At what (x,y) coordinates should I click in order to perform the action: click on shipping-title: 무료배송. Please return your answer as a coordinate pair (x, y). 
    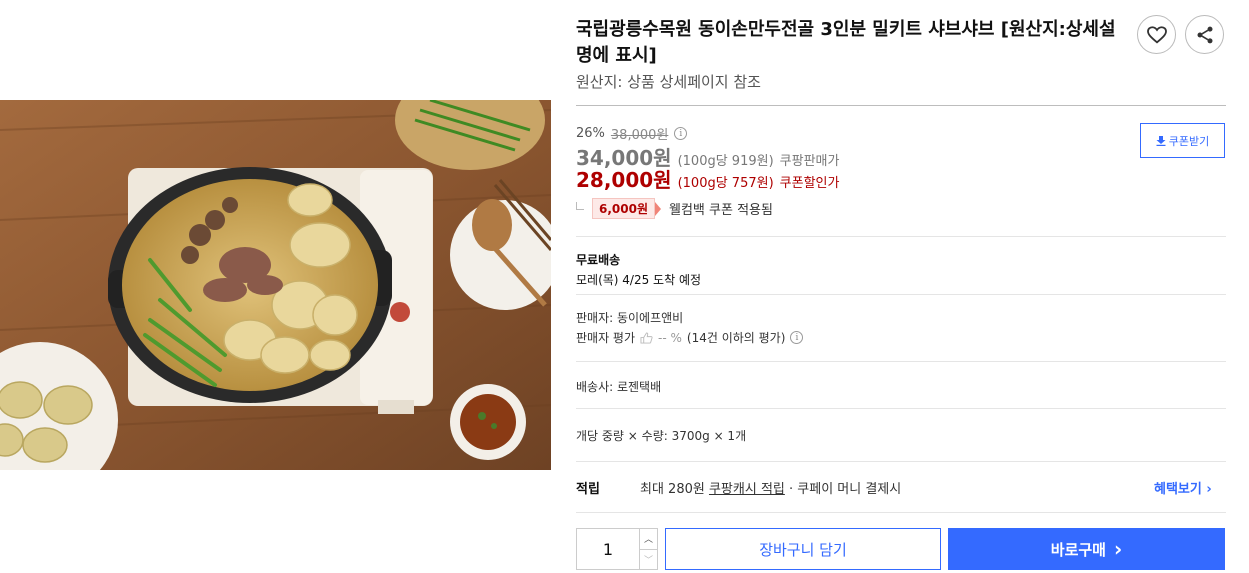
    Looking at the image, I should click on (598, 260).